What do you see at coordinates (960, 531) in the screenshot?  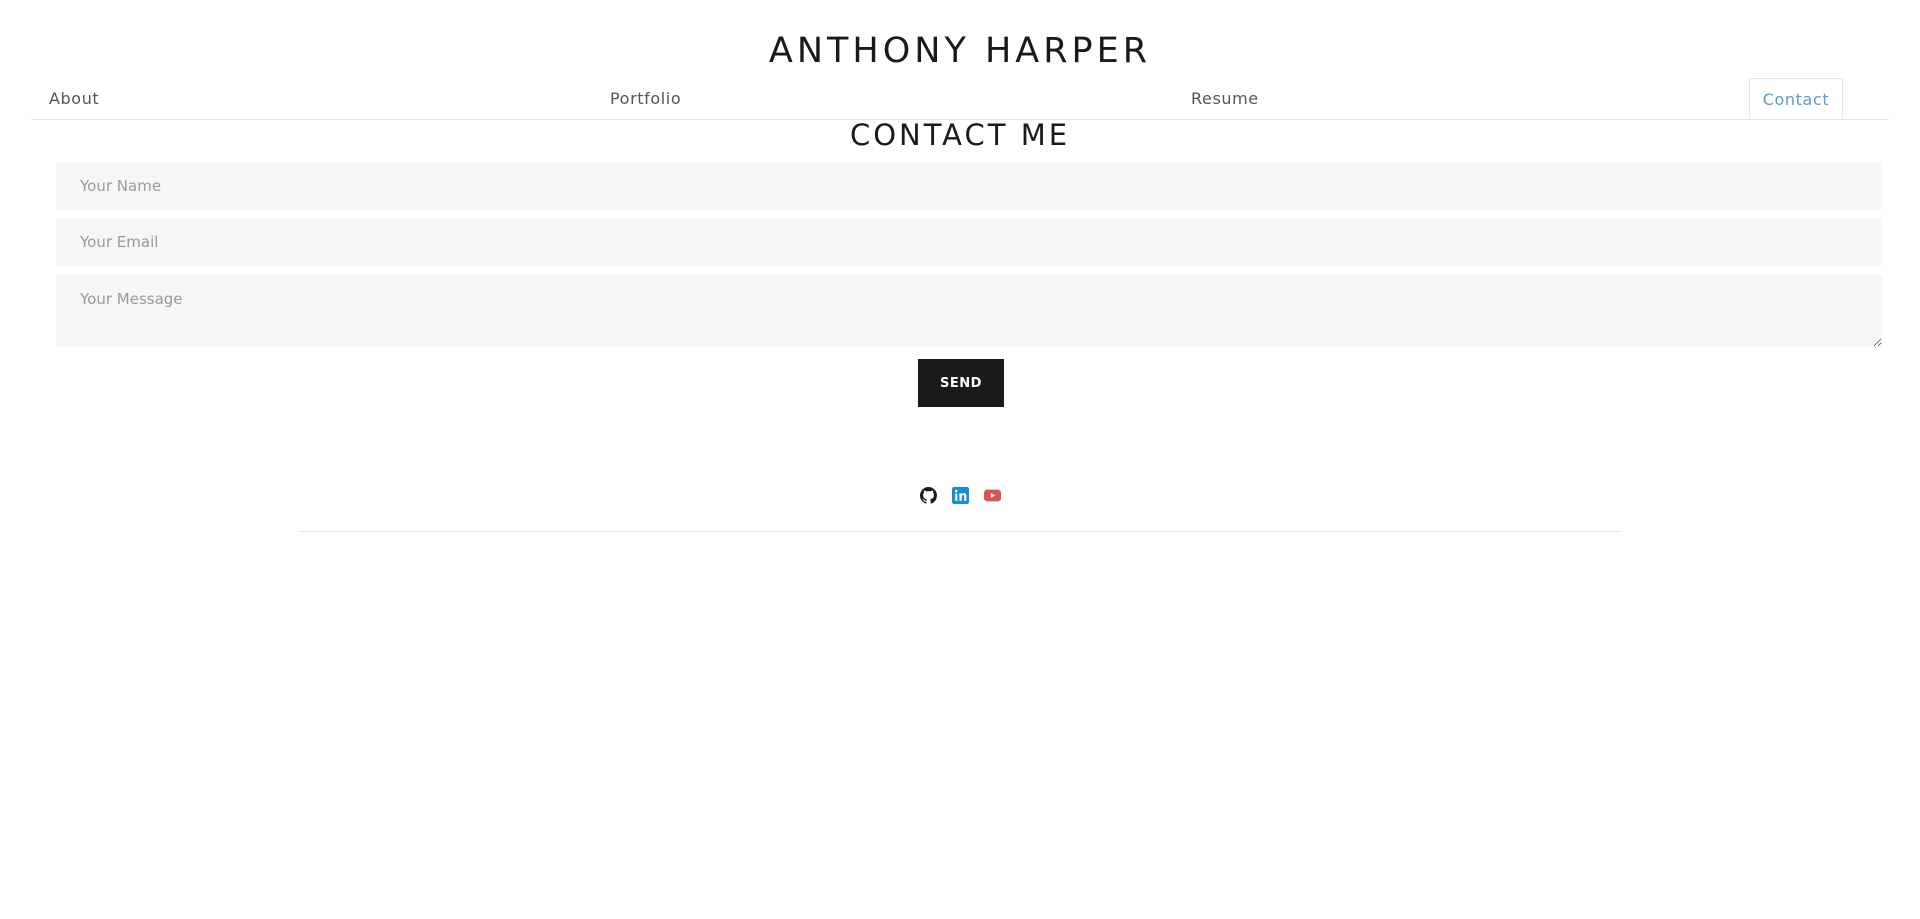 I see `footer-divider` at bounding box center [960, 531].